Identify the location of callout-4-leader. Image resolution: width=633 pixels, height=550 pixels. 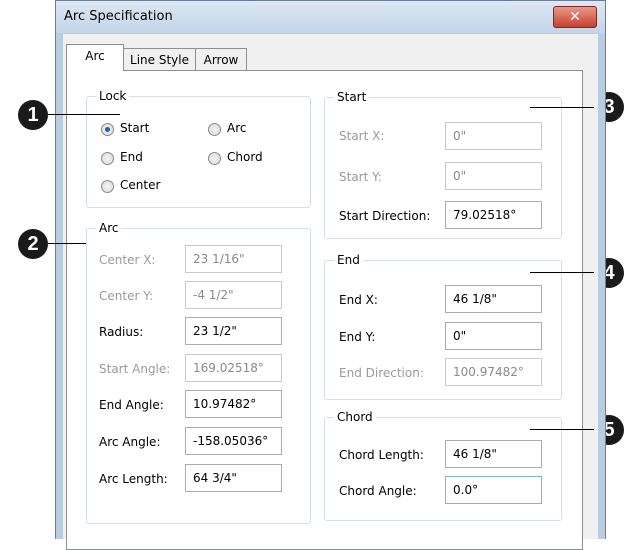
(562, 272).